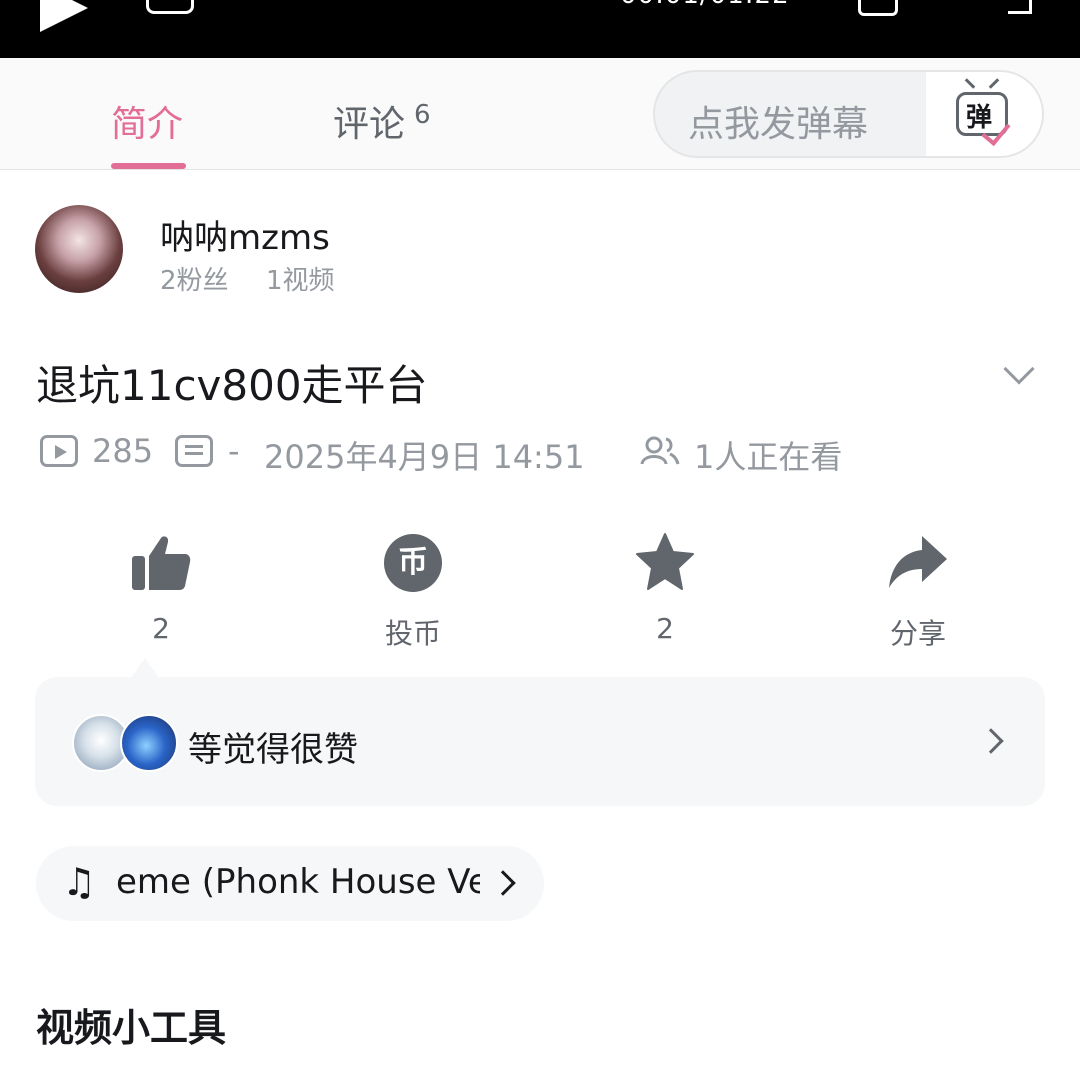  Describe the element at coordinates (245, 234) in the screenshot. I see `uploader-name: 呐呐mzms` at that location.